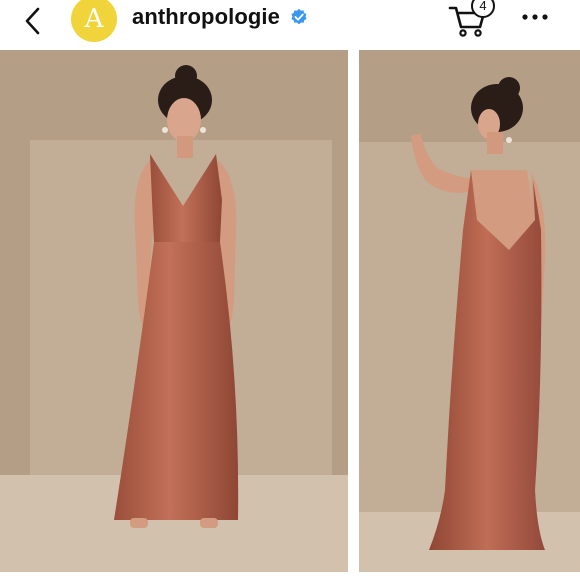  I want to click on avatar-letter: A, so click(94, 19).